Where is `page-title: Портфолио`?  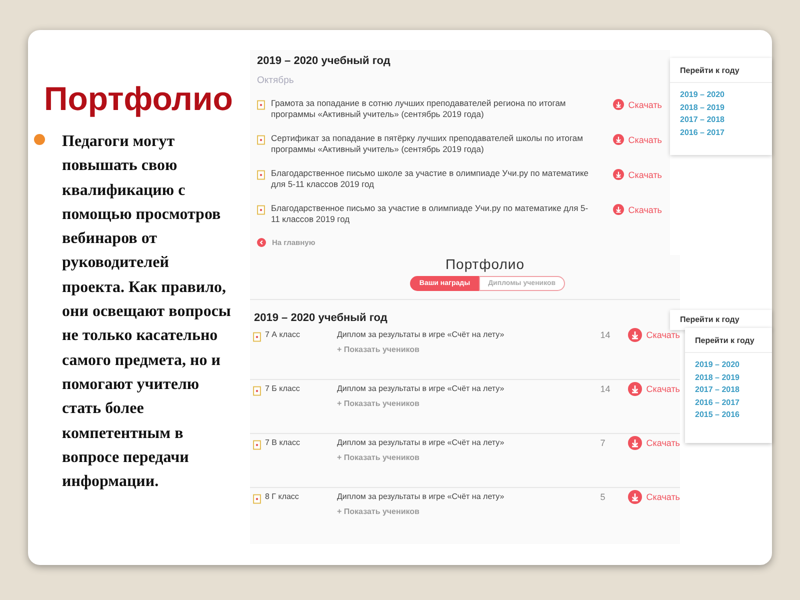
page-title: Портфолио is located at coordinates (485, 264).